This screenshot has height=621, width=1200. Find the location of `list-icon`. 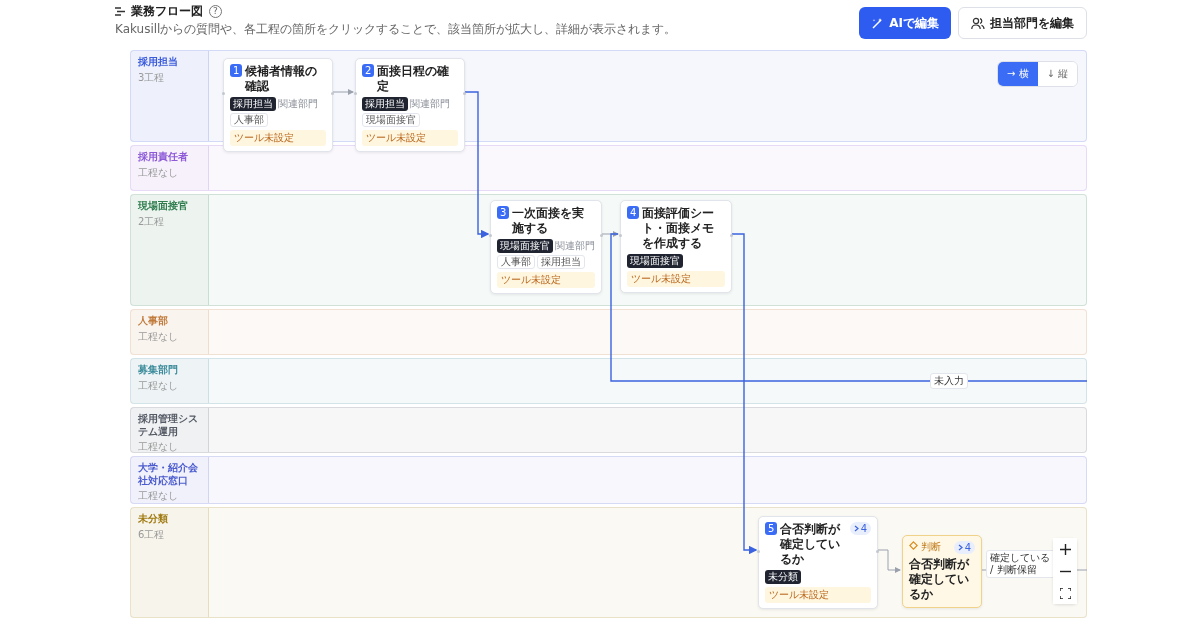

list-icon is located at coordinates (120, 11).